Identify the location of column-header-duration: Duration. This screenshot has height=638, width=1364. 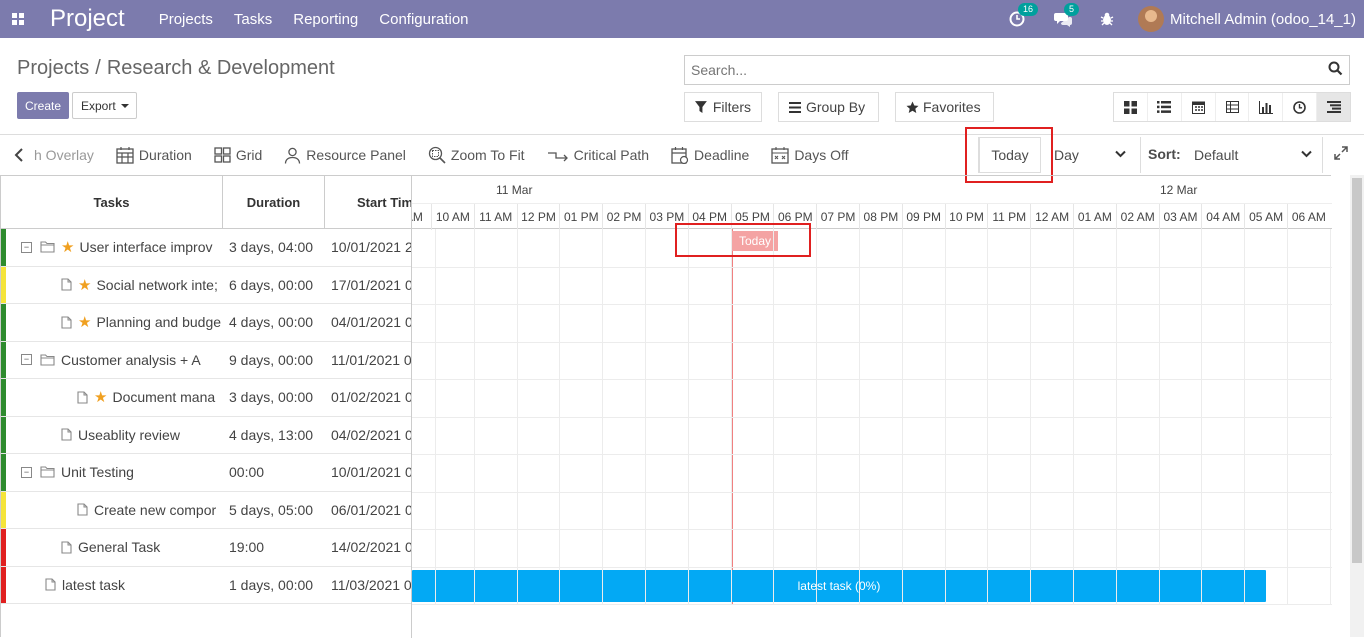
(274, 202).